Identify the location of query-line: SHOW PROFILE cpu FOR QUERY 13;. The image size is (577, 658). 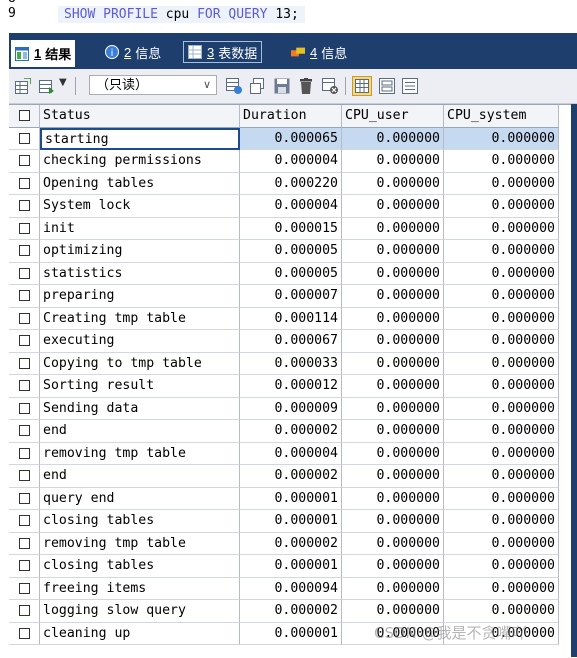
(181, 14).